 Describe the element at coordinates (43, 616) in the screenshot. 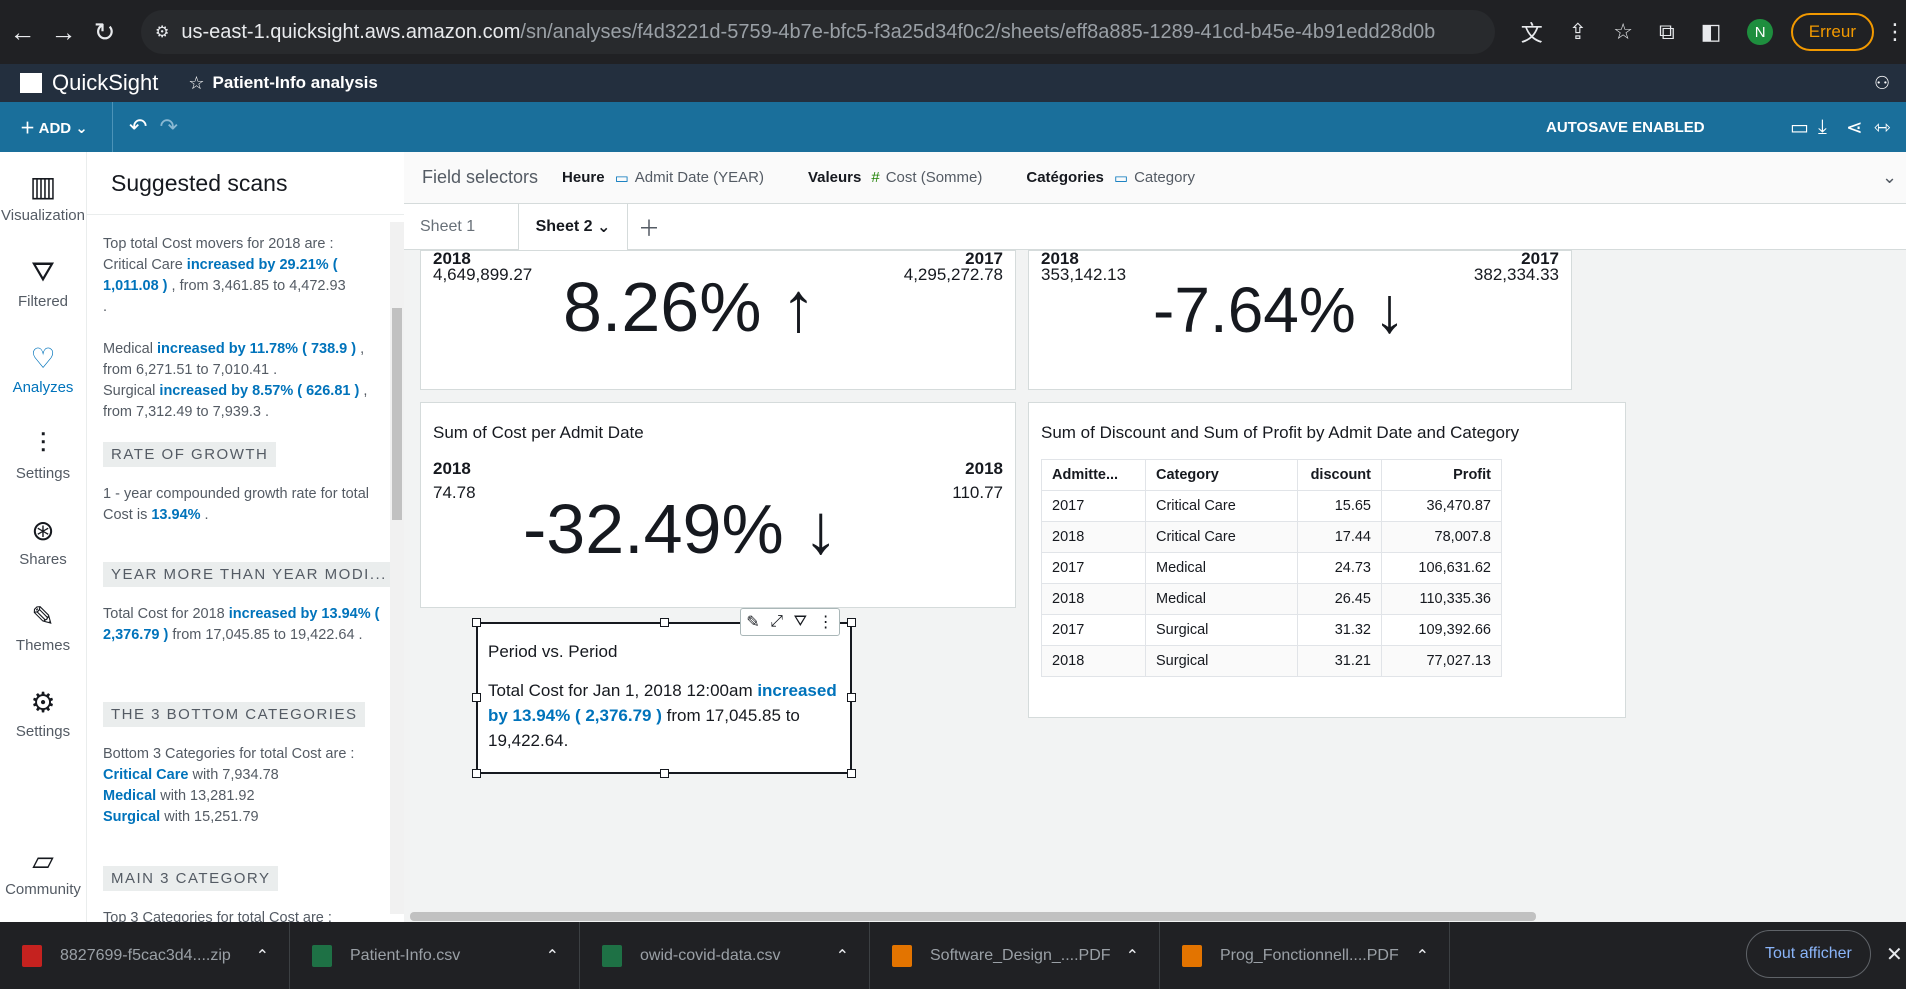

I see `brush-icon: ✎` at that location.